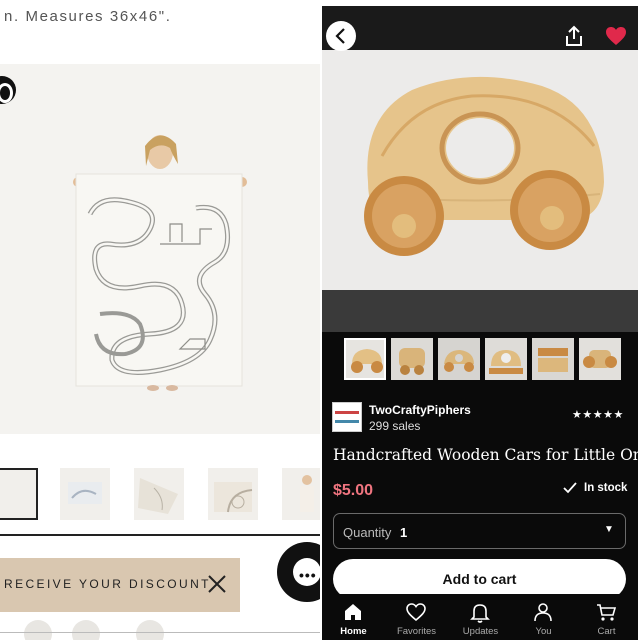  I want to click on thumbnail-car-angle, so click(459, 359).